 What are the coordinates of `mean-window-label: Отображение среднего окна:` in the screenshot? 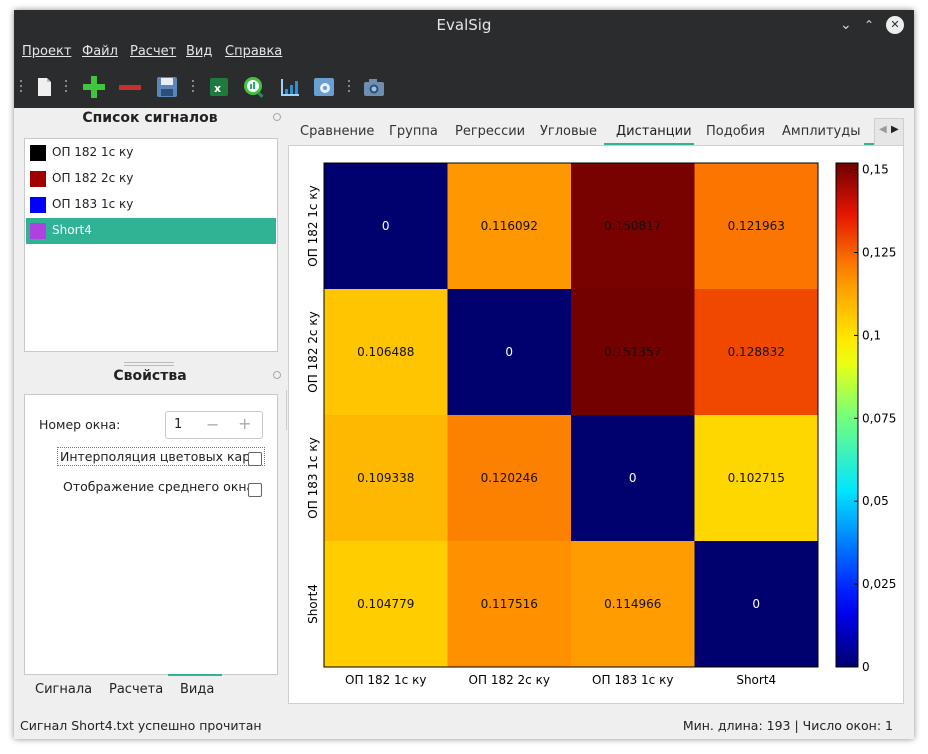 It's located at (161, 486).